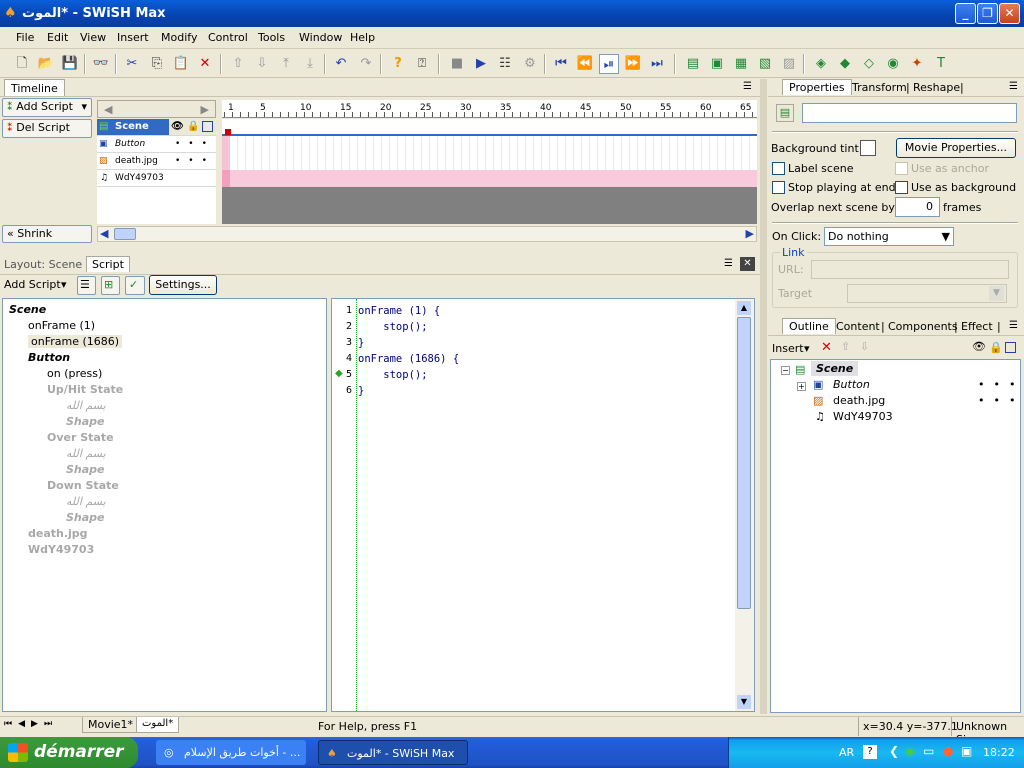  I want to click on script-tree-node: Down State, so click(83, 485).